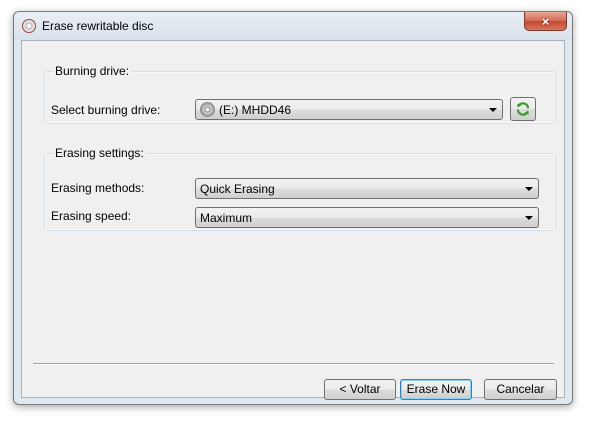 The image size is (592, 425). What do you see at coordinates (99, 153) in the screenshot?
I see `erasing-settings-group-title: Erasing settings:` at bounding box center [99, 153].